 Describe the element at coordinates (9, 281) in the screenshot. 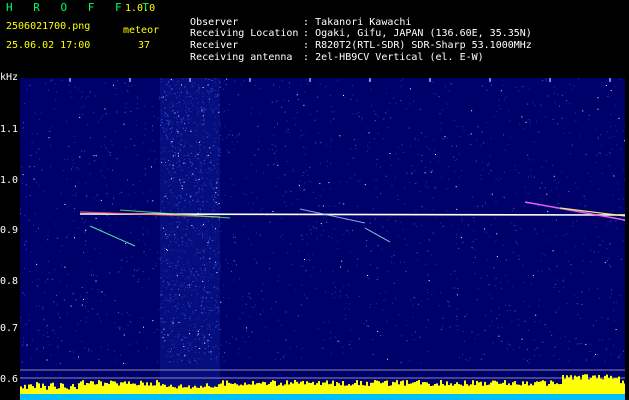

I see `y-tick-label: 0.8` at that location.